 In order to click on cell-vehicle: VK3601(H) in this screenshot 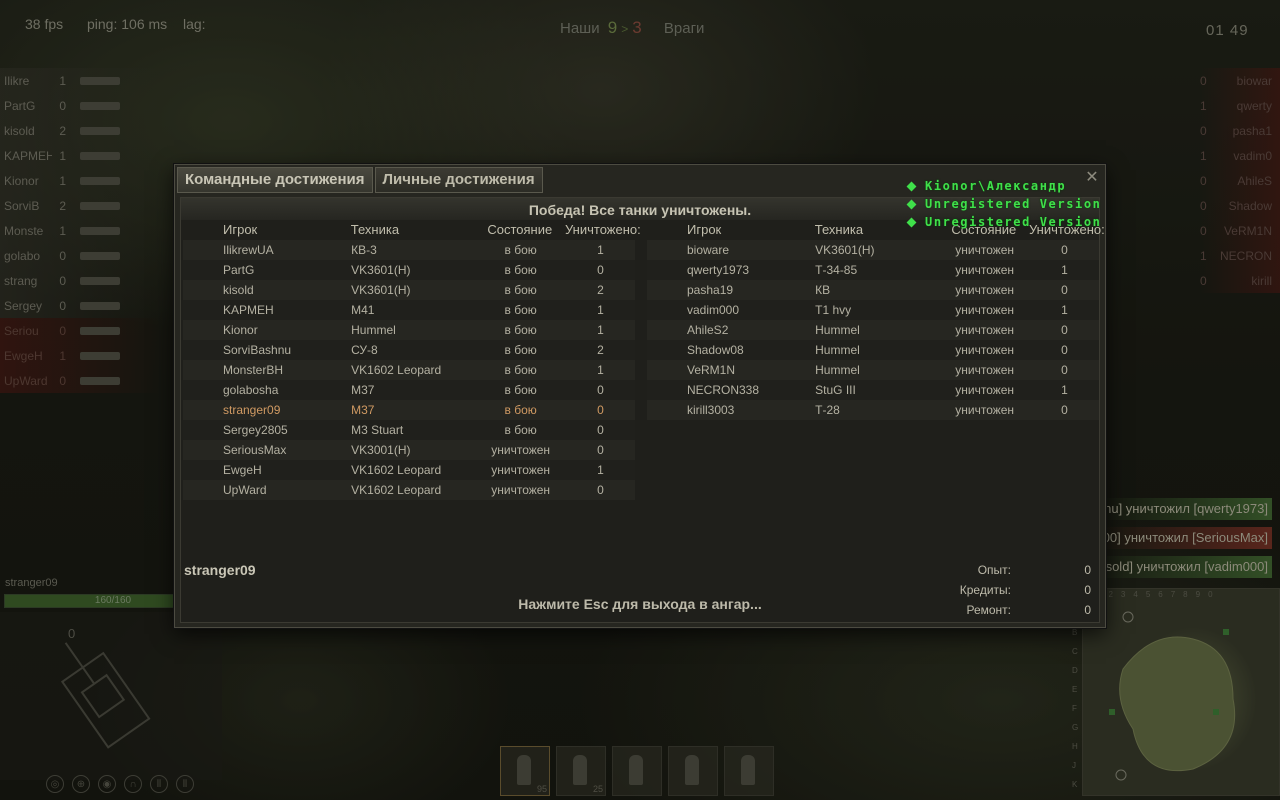, I will do `click(845, 250)`.